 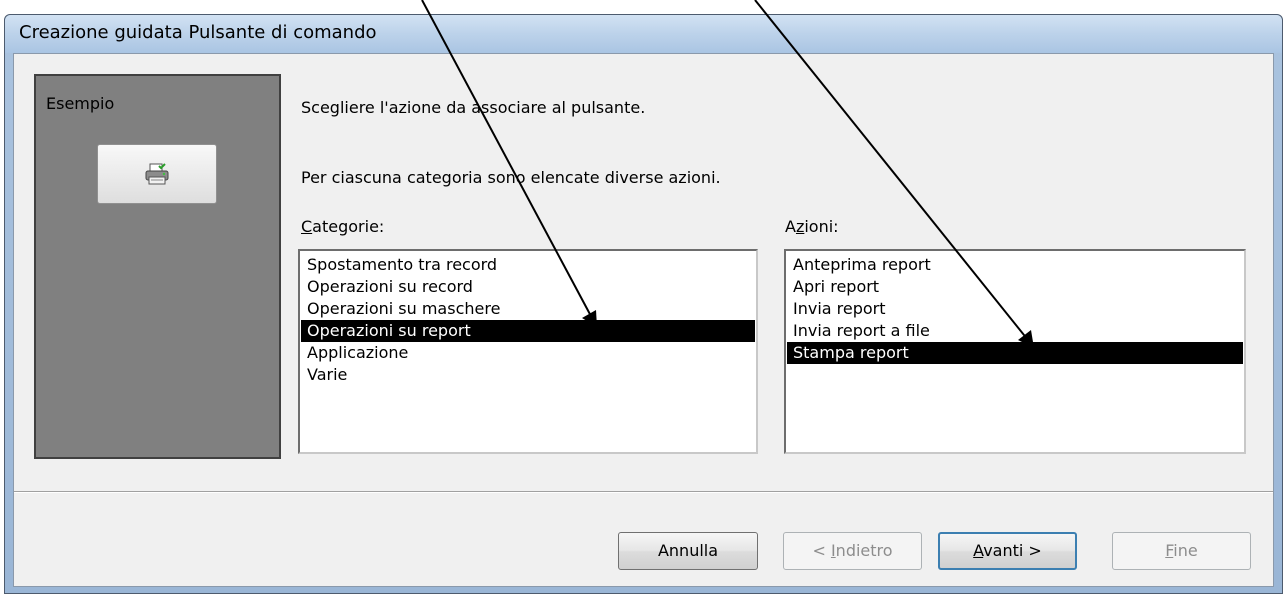 I want to click on categories-label: Categorie:, so click(x=342, y=226).